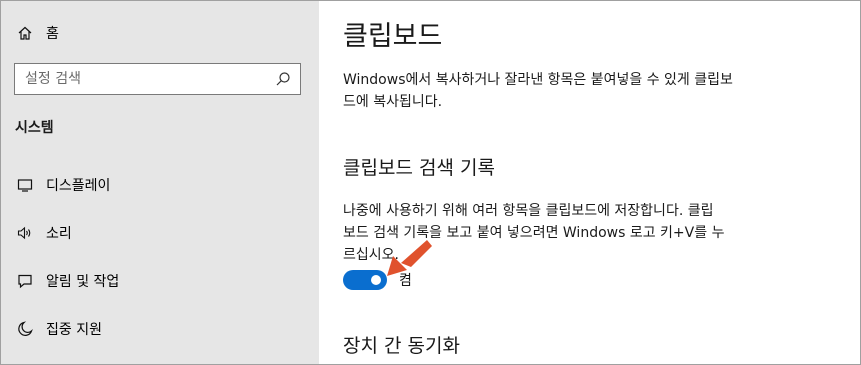 This screenshot has height=365, width=861. Describe the element at coordinates (419, 168) in the screenshot. I see `clipboard-history-heading: 클립보드 검색 기록` at that location.